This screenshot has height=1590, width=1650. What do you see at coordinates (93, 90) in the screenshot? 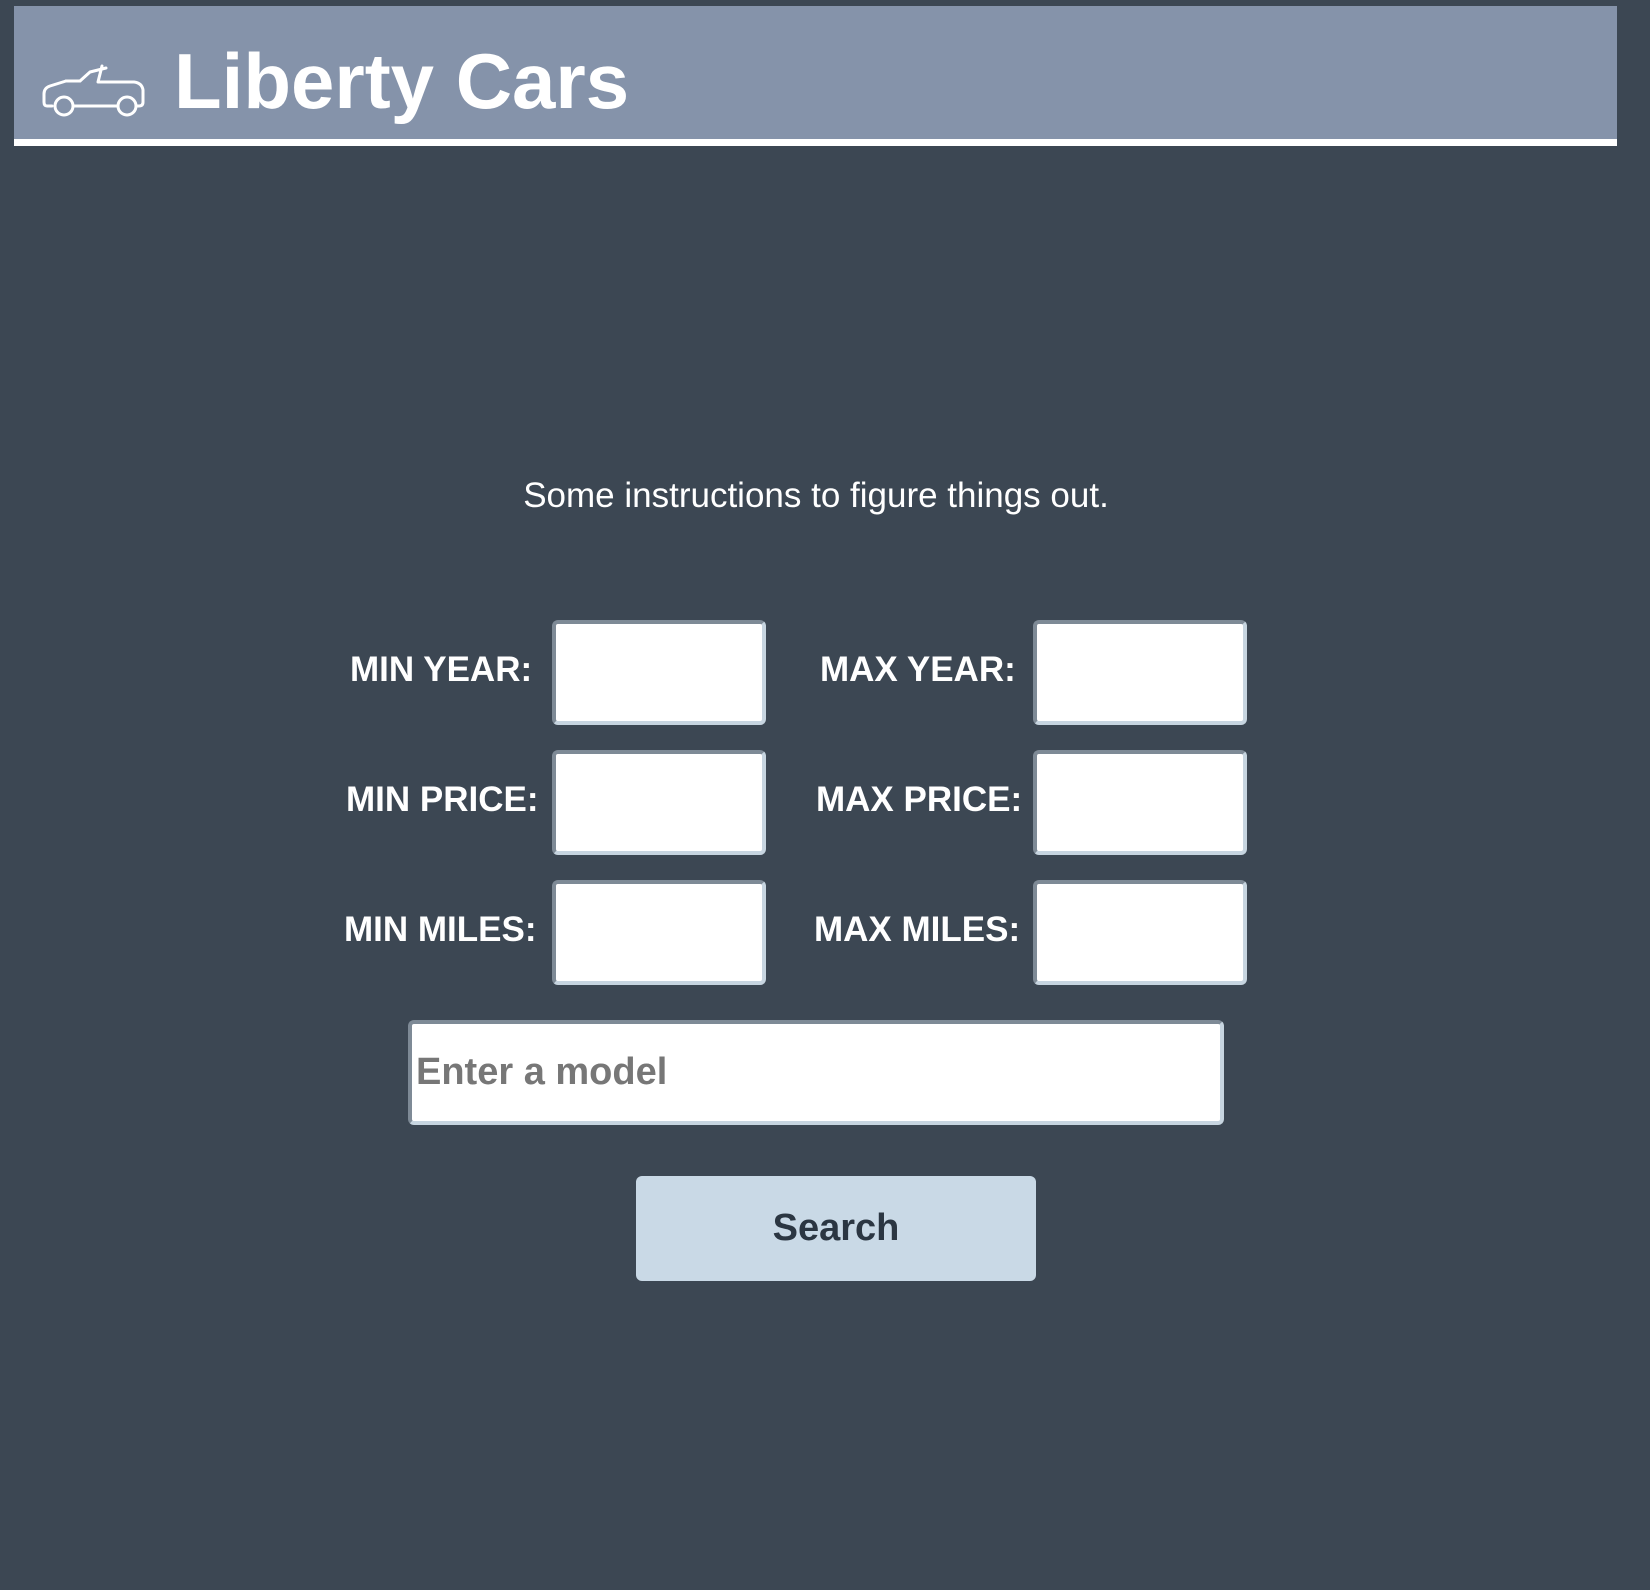
I see `car-icon` at bounding box center [93, 90].